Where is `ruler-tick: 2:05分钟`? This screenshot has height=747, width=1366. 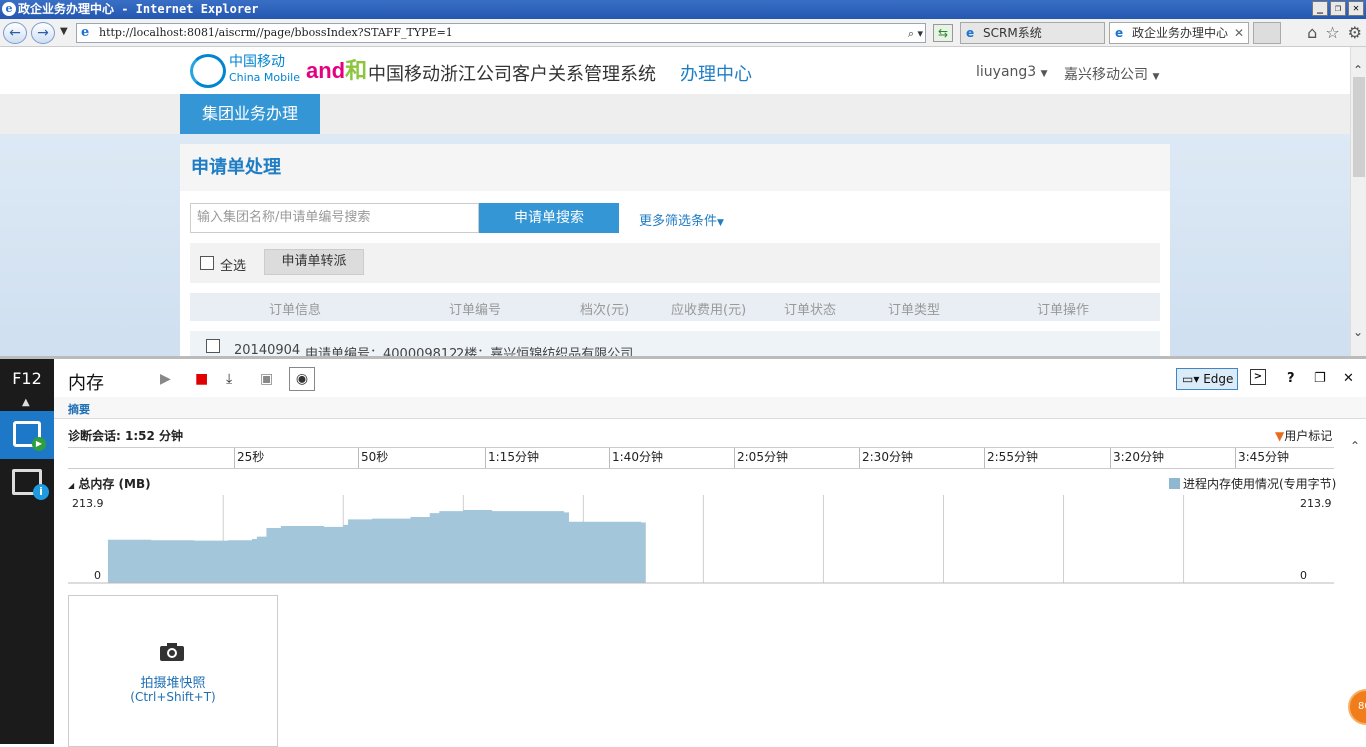 ruler-tick: 2:05分钟 is located at coordinates (761, 458).